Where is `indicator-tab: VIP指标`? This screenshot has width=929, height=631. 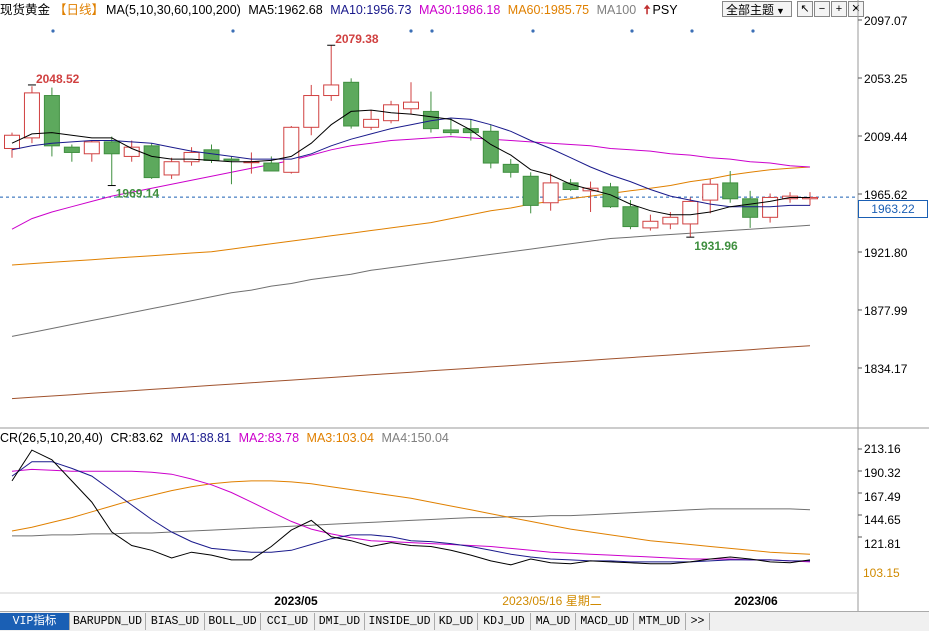
indicator-tab: VIP指标 is located at coordinates (35, 621).